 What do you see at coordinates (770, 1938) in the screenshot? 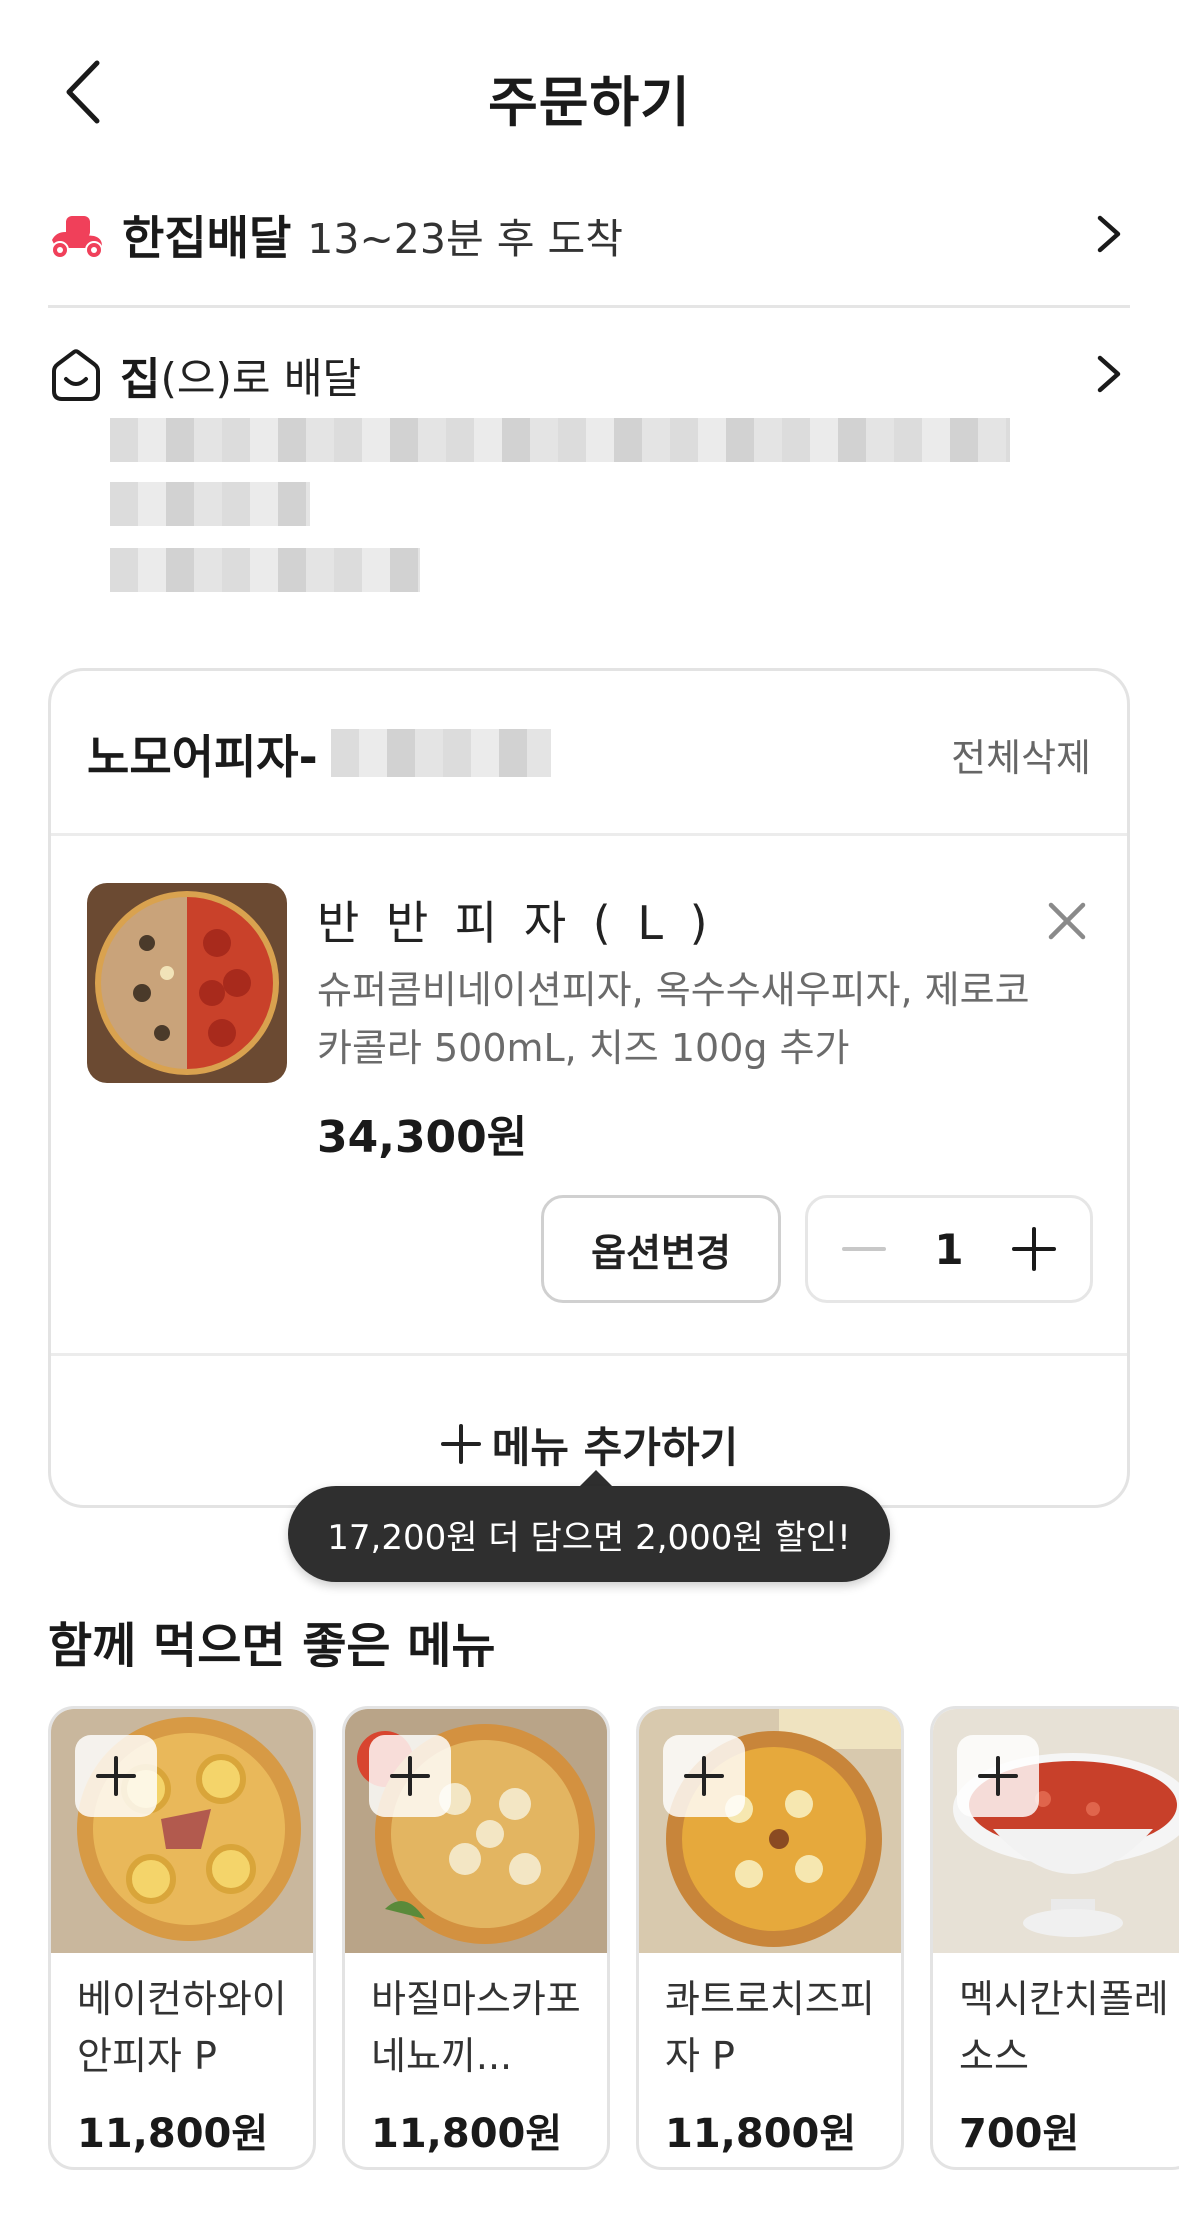
I see `recommend-card: 콰트로치즈피자 P 11,800원` at bounding box center [770, 1938].